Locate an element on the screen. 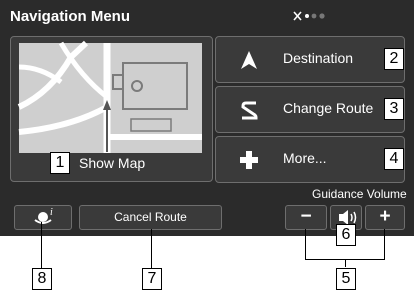  leader-line-5-stem is located at coordinates (345, 263).